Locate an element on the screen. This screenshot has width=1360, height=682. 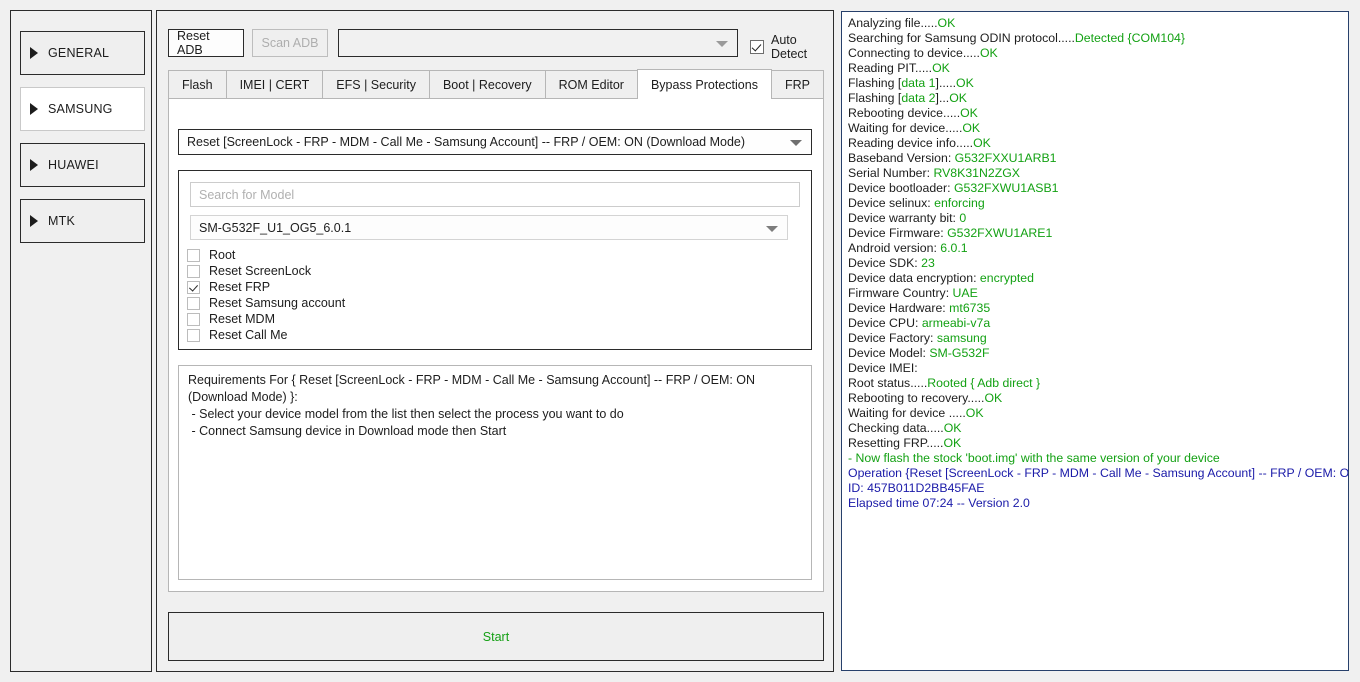
sidebar-item-general: GENERAL is located at coordinates (82, 53).